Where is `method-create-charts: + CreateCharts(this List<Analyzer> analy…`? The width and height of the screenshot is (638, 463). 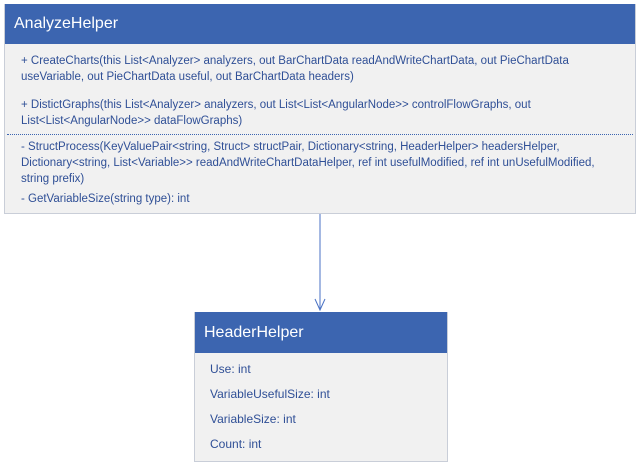 method-create-charts: + CreateCharts(this List<Analyzer> analy… is located at coordinates (295, 69).